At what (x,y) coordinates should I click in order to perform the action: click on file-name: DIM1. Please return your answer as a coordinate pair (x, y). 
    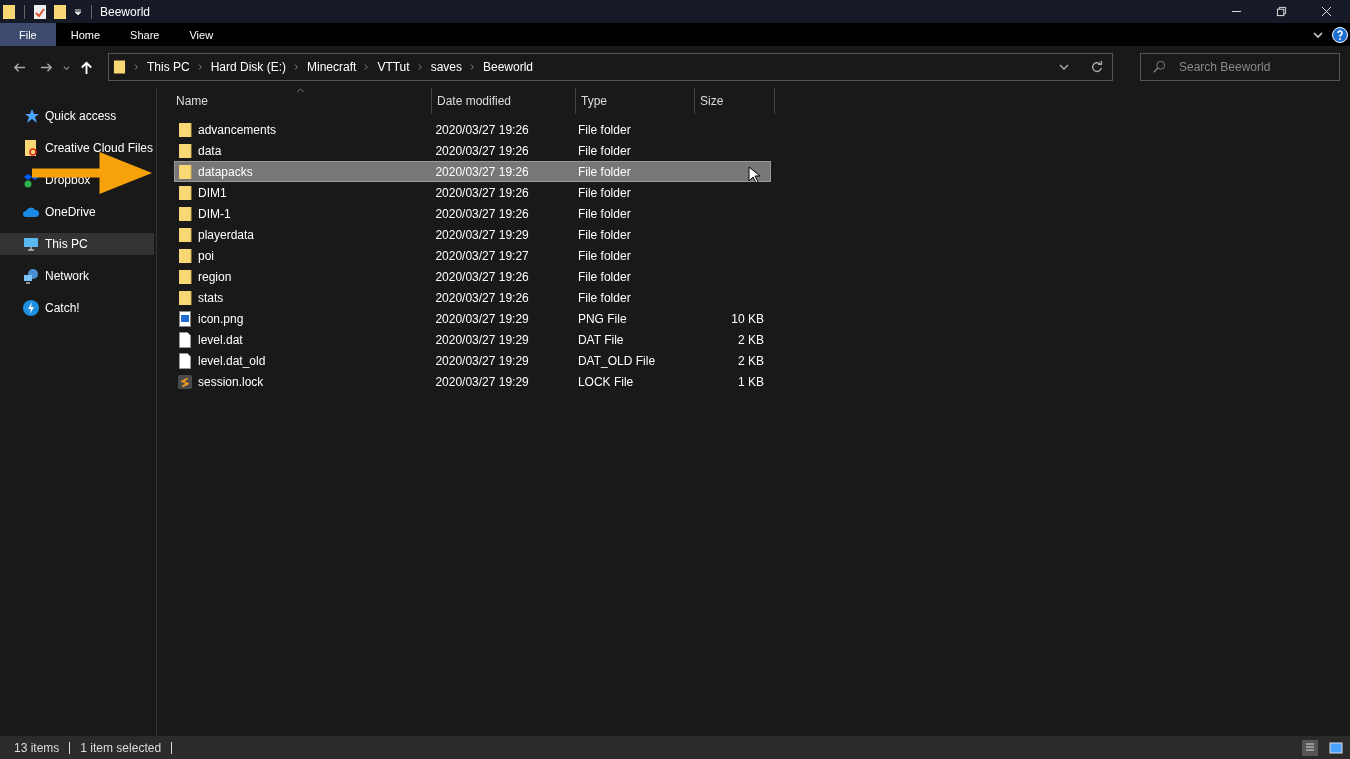
    Looking at the image, I should click on (212, 192).